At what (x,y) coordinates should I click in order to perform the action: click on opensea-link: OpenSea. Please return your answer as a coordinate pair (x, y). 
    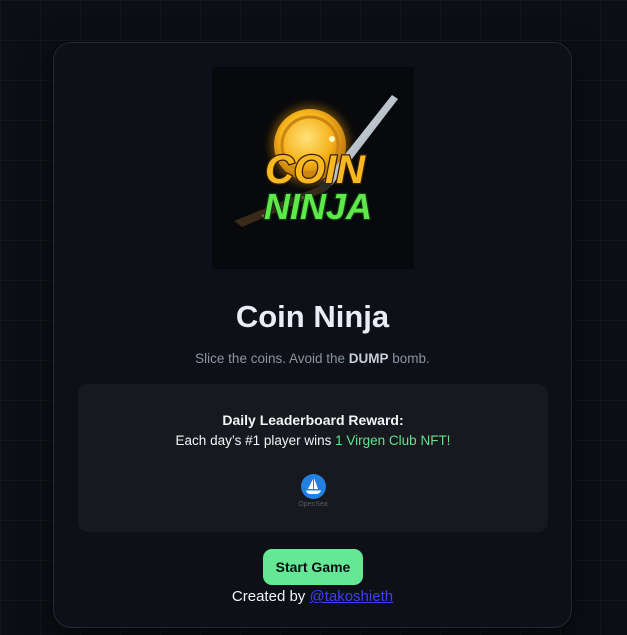
    Looking at the image, I should click on (313, 494).